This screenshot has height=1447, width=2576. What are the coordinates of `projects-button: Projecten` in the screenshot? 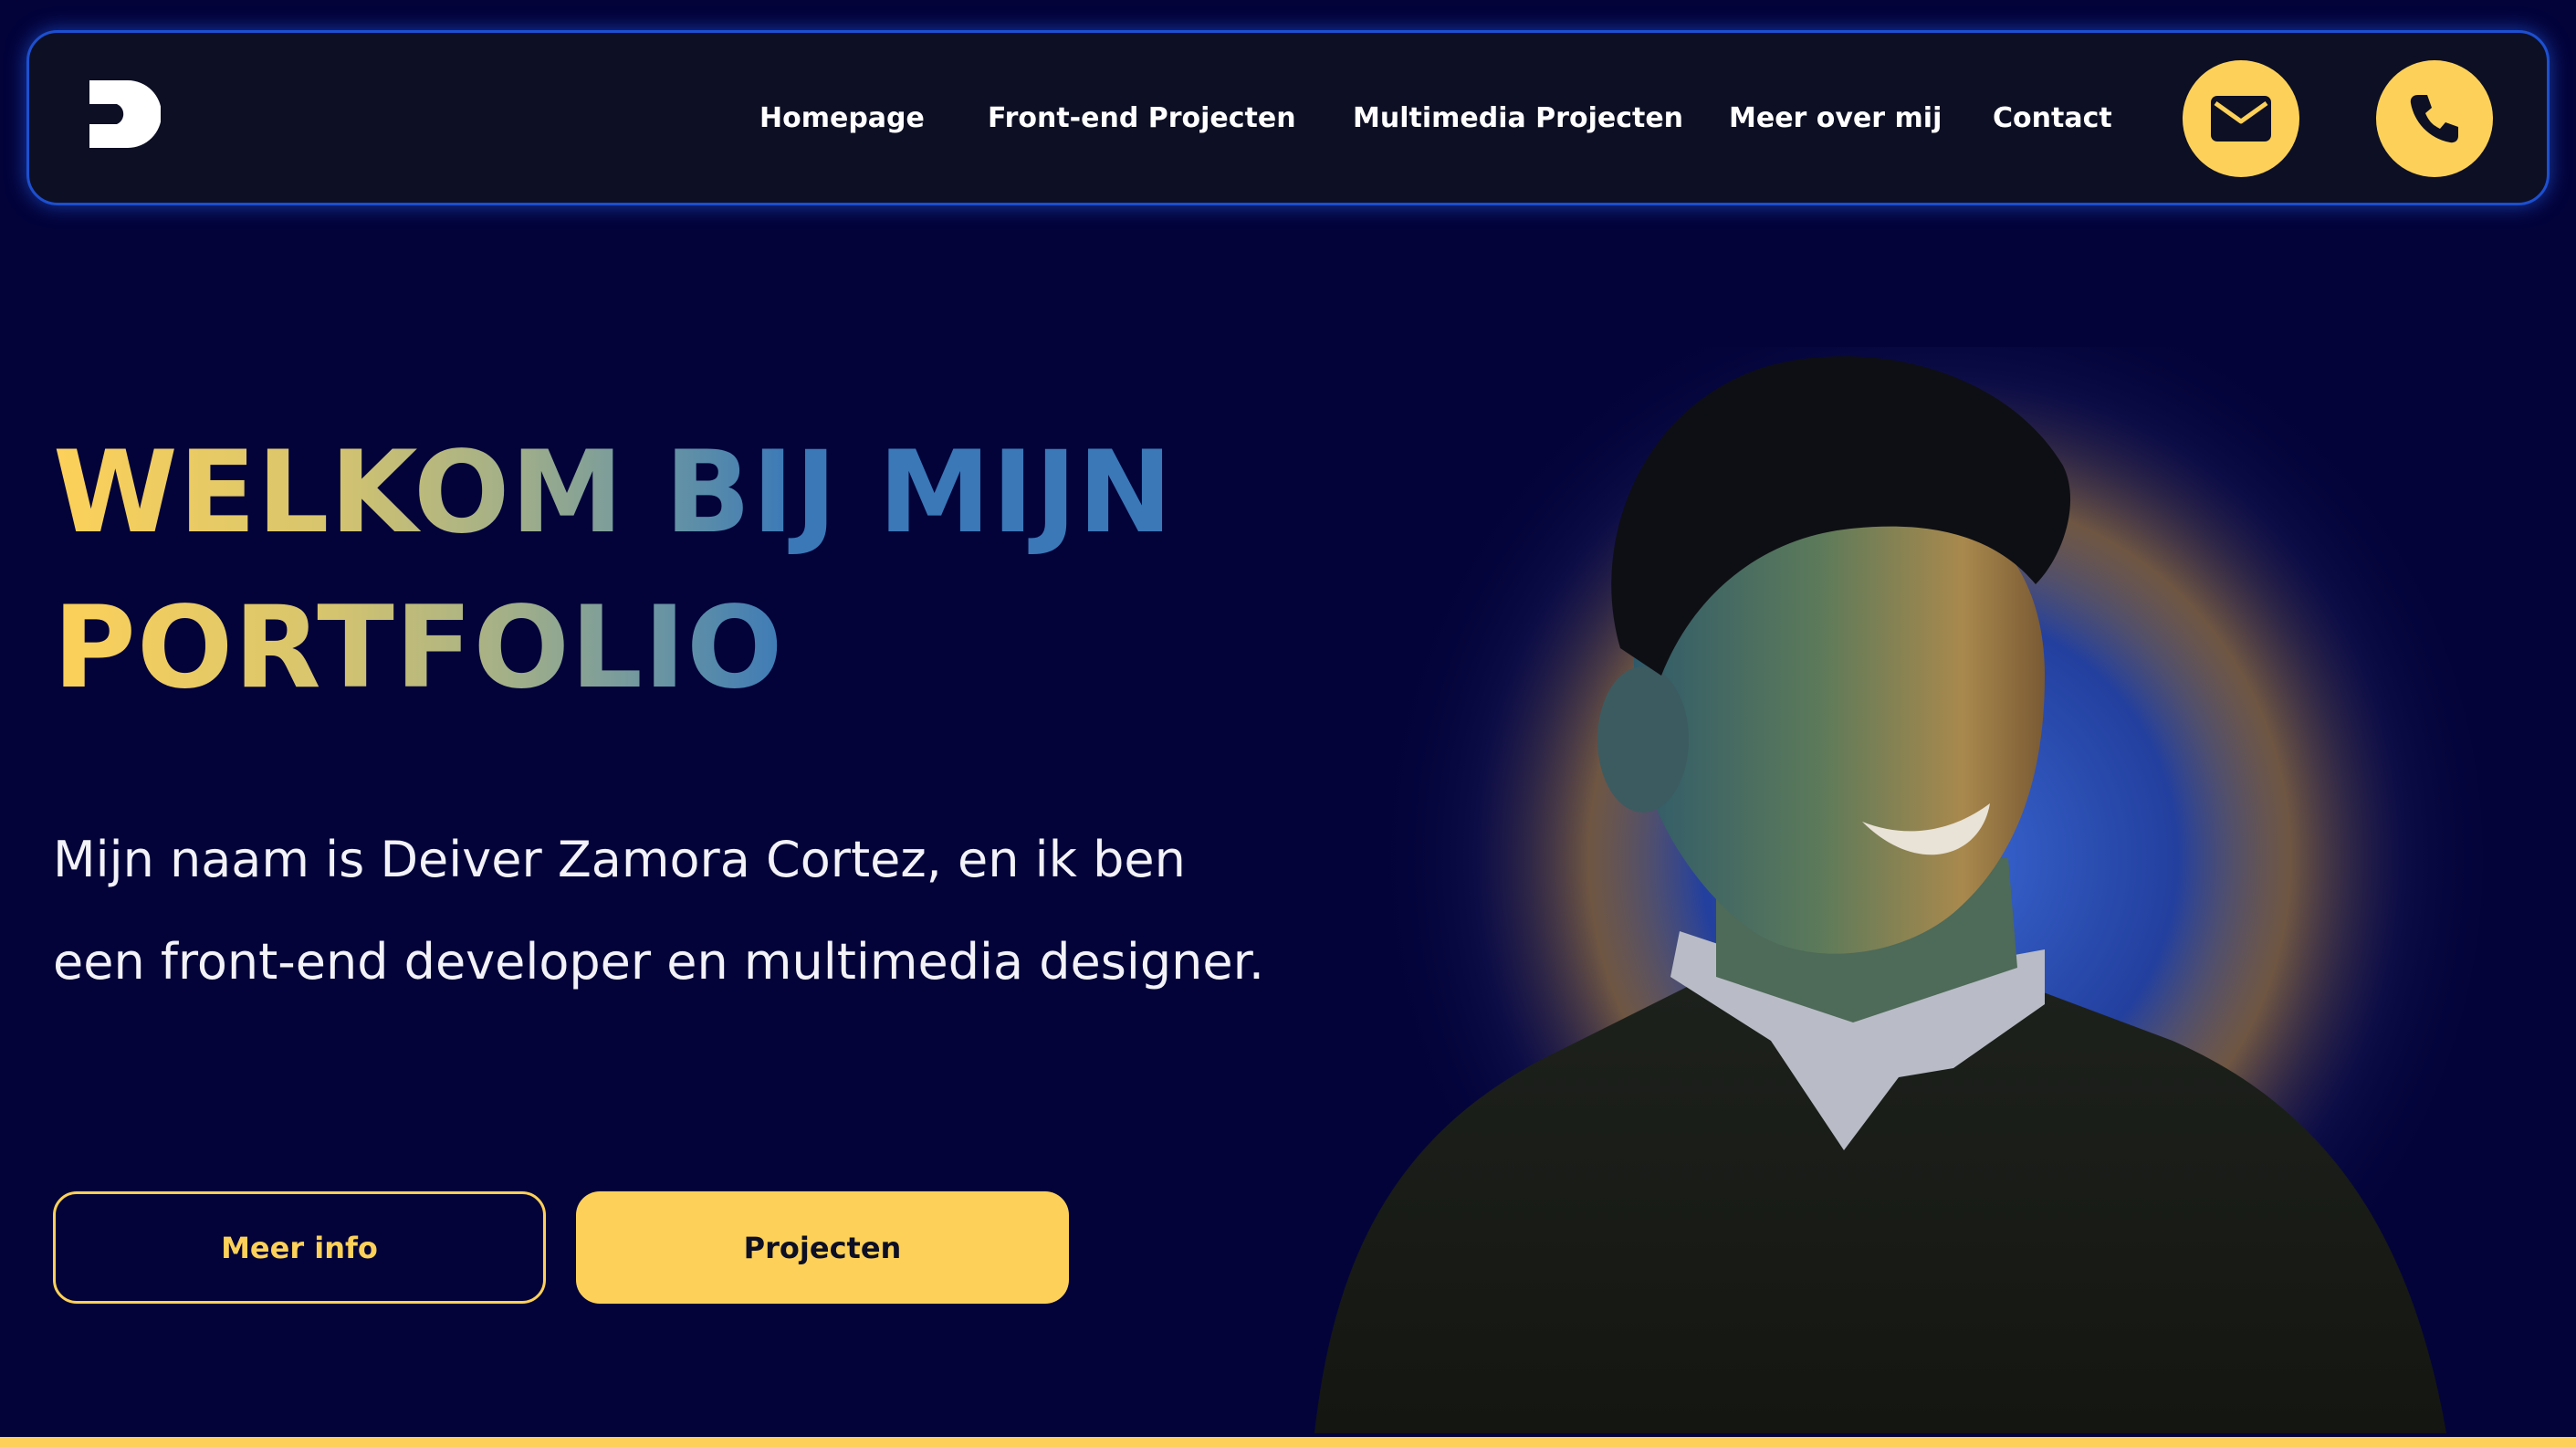 It's located at (823, 1247).